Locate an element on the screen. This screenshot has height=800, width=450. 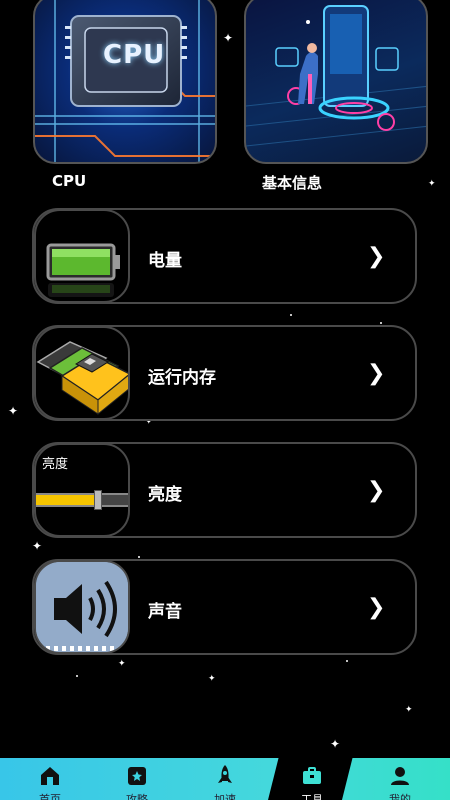
cpu-chip-illustration is located at coordinates (125, 81).